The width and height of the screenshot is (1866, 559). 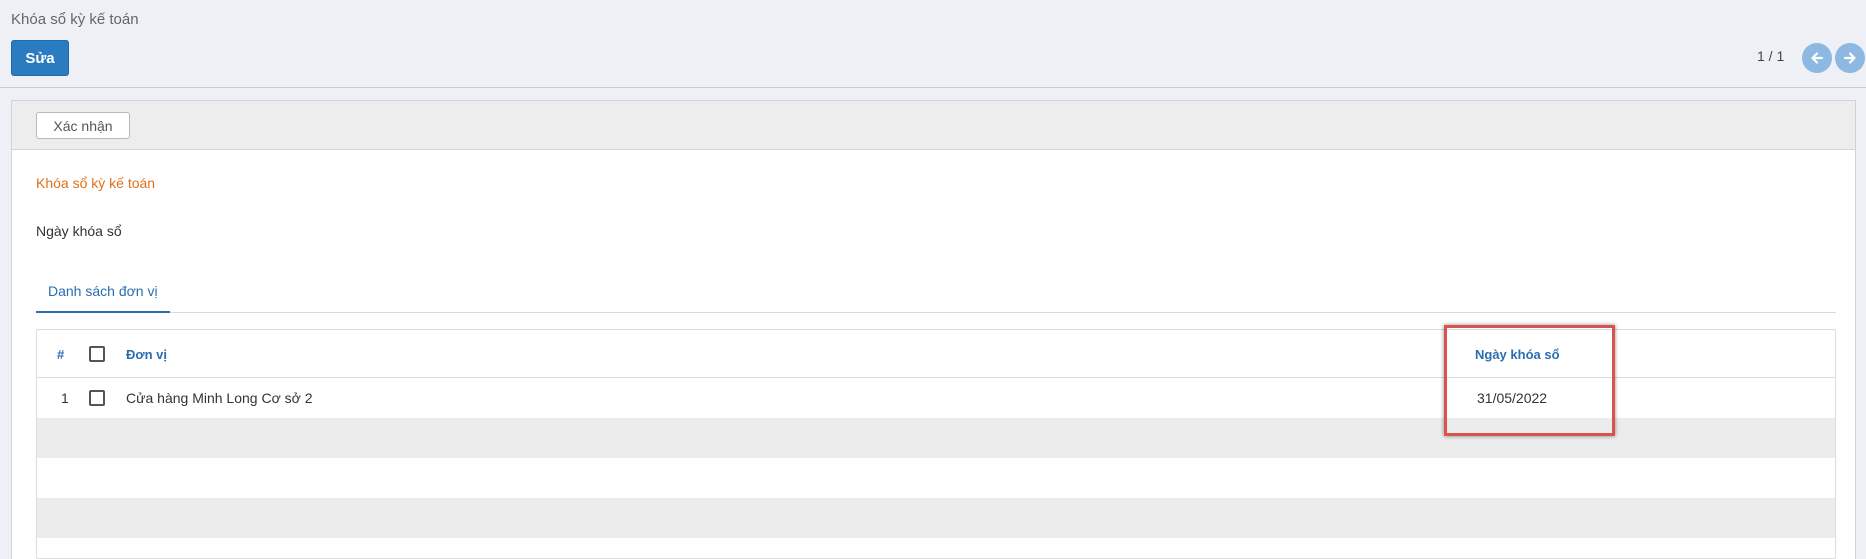 I want to click on pager-previous-button, so click(x=1817, y=58).